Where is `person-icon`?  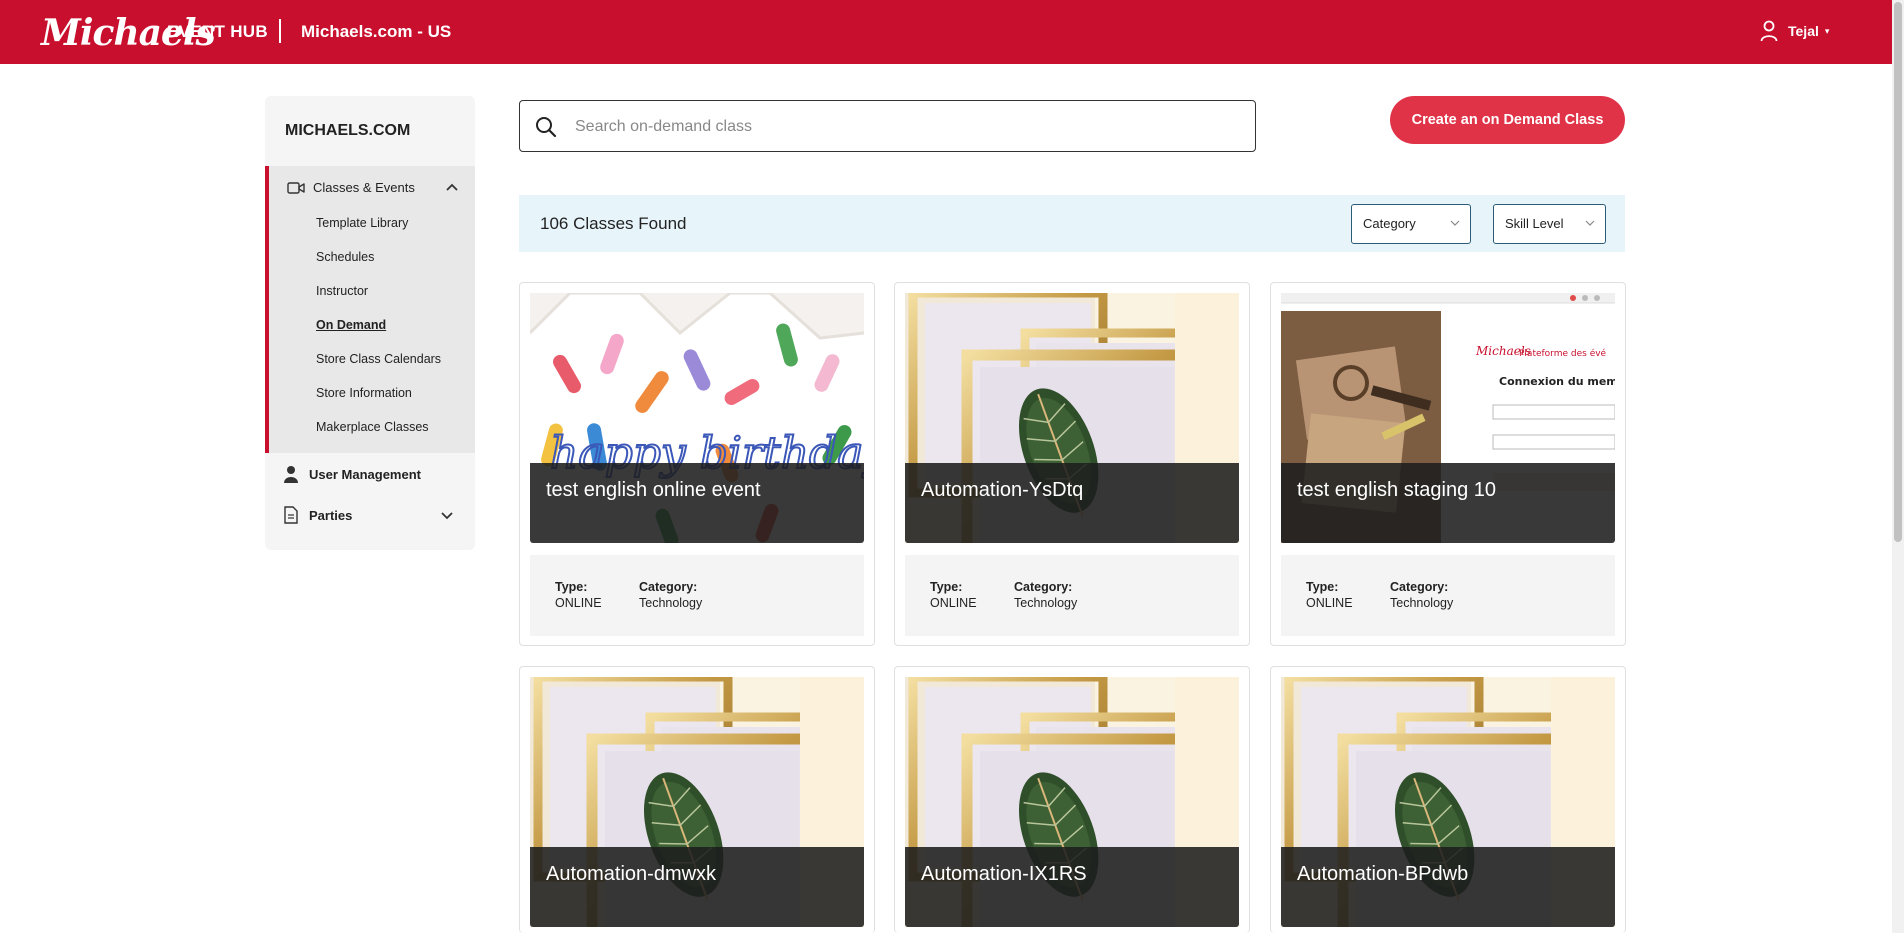
person-icon is located at coordinates (291, 474).